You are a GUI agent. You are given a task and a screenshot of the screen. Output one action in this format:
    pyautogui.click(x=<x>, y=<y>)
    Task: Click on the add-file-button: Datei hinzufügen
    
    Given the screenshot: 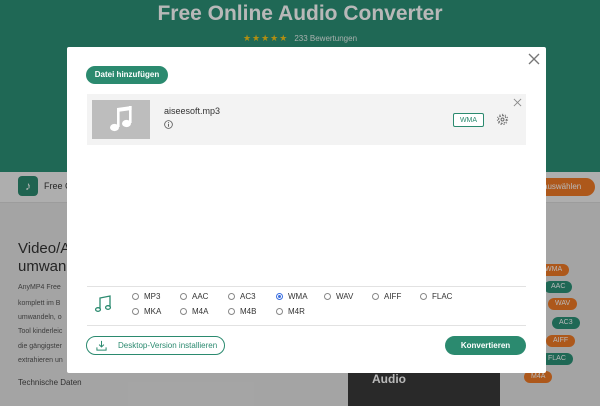 What is the action you would take?
    pyautogui.click(x=127, y=75)
    